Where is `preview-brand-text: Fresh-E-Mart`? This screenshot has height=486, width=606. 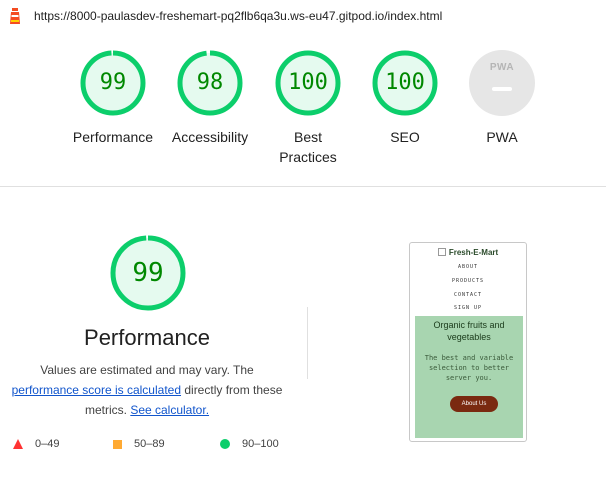
preview-brand-text: Fresh-E-Mart is located at coordinates (473, 252).